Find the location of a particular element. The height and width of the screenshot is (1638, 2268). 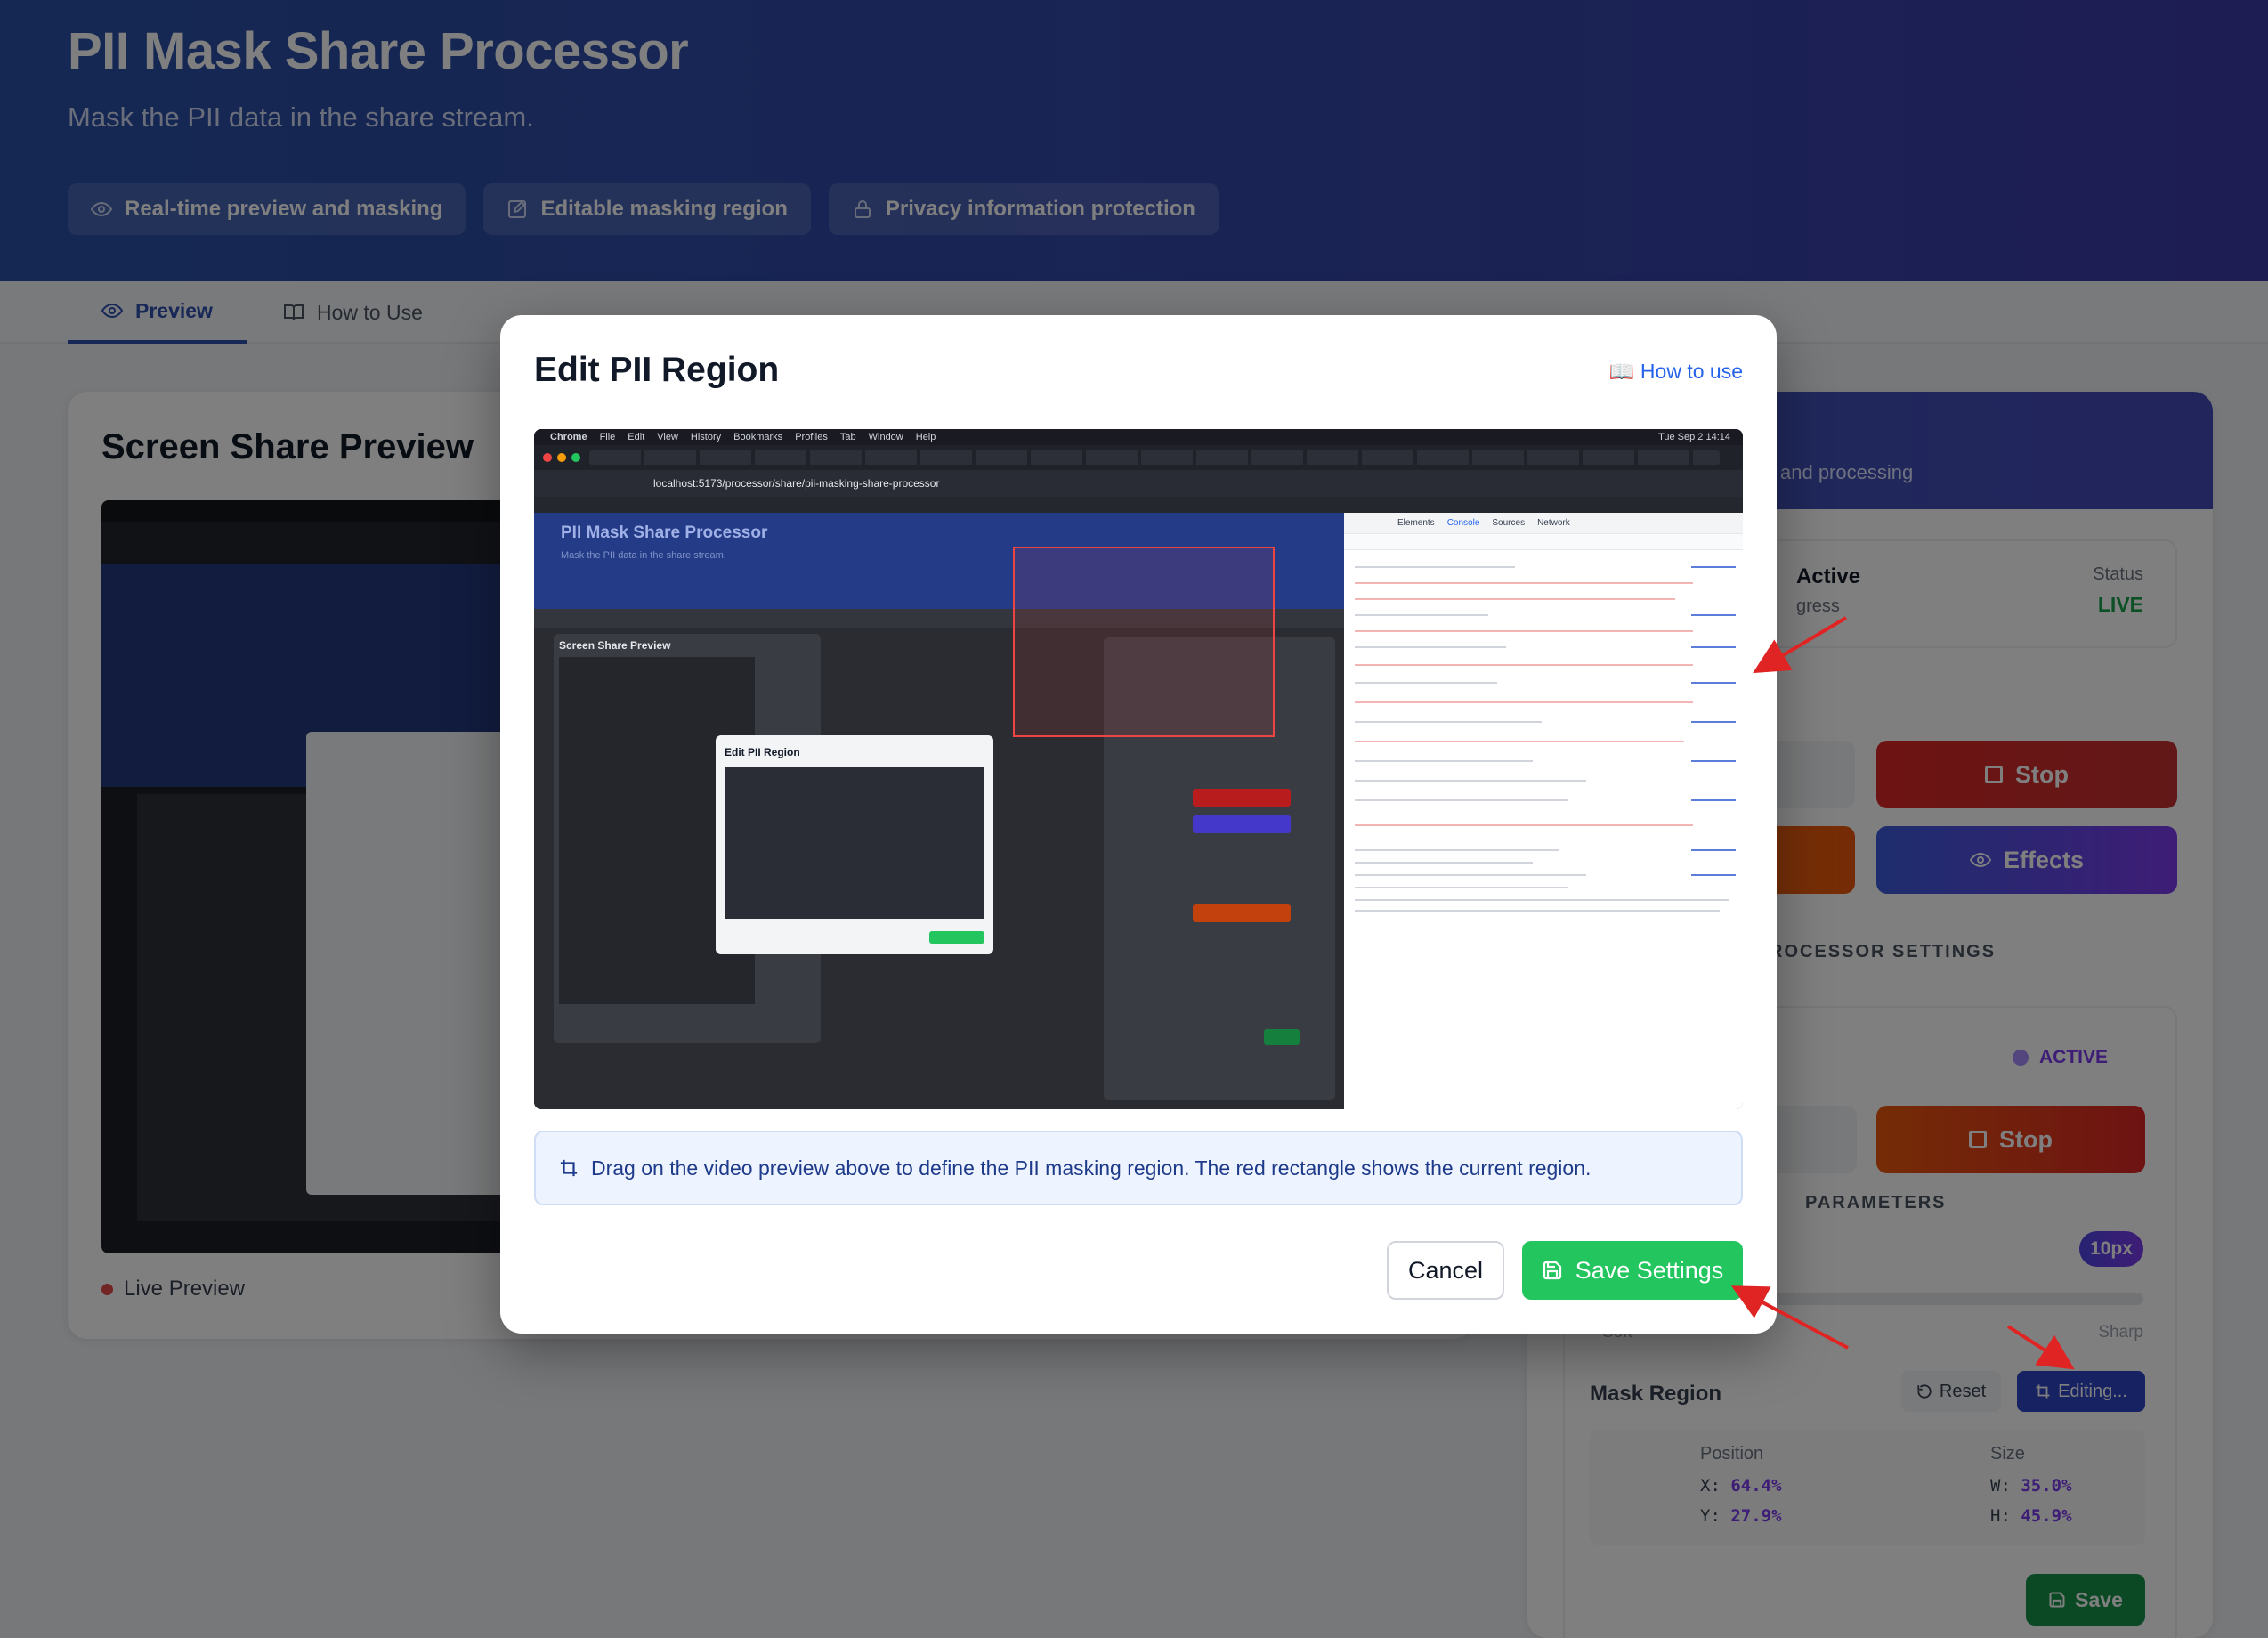

pii-mask-region is located at coordinates (1144, 642).